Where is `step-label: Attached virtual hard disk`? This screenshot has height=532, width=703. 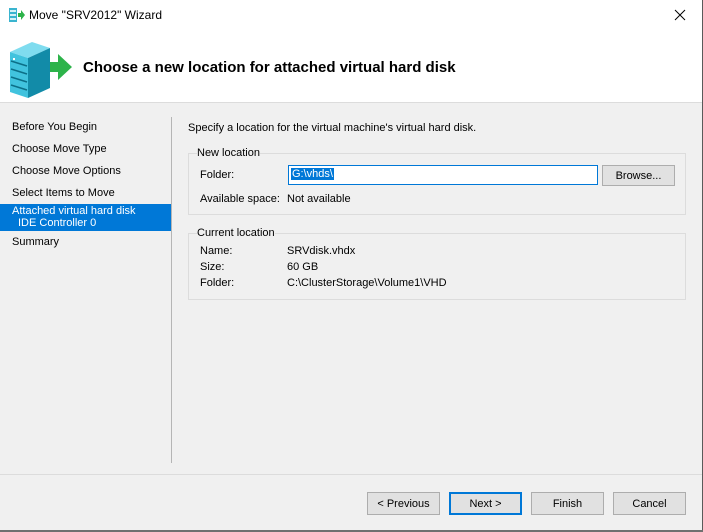
step-label: Attached virtual hard disk is located at coordinates (74, 211).